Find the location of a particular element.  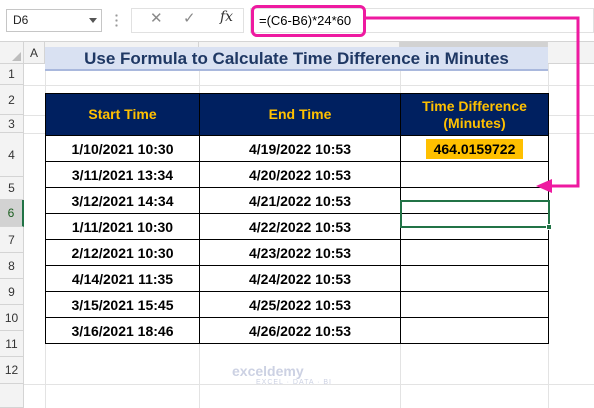

enter-icon: ✓ is located at coordinates (189, 18).